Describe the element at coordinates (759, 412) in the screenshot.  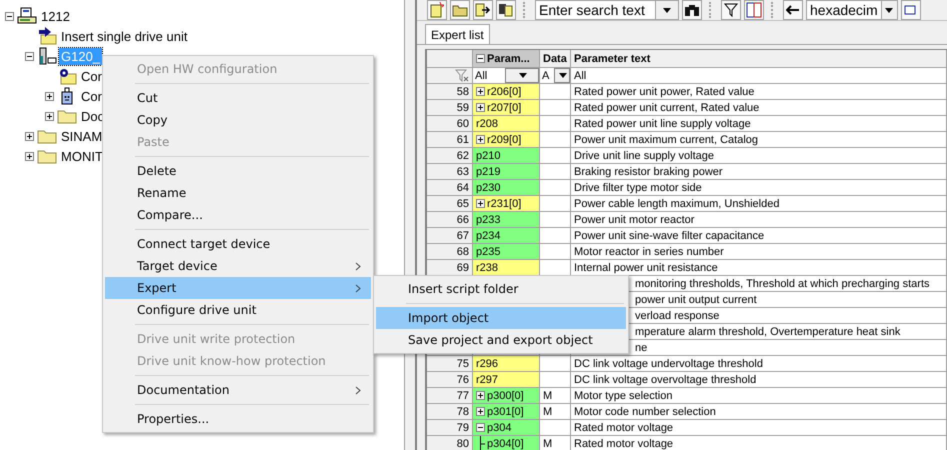
I see `table-cell: Motor code number selection` at that location.